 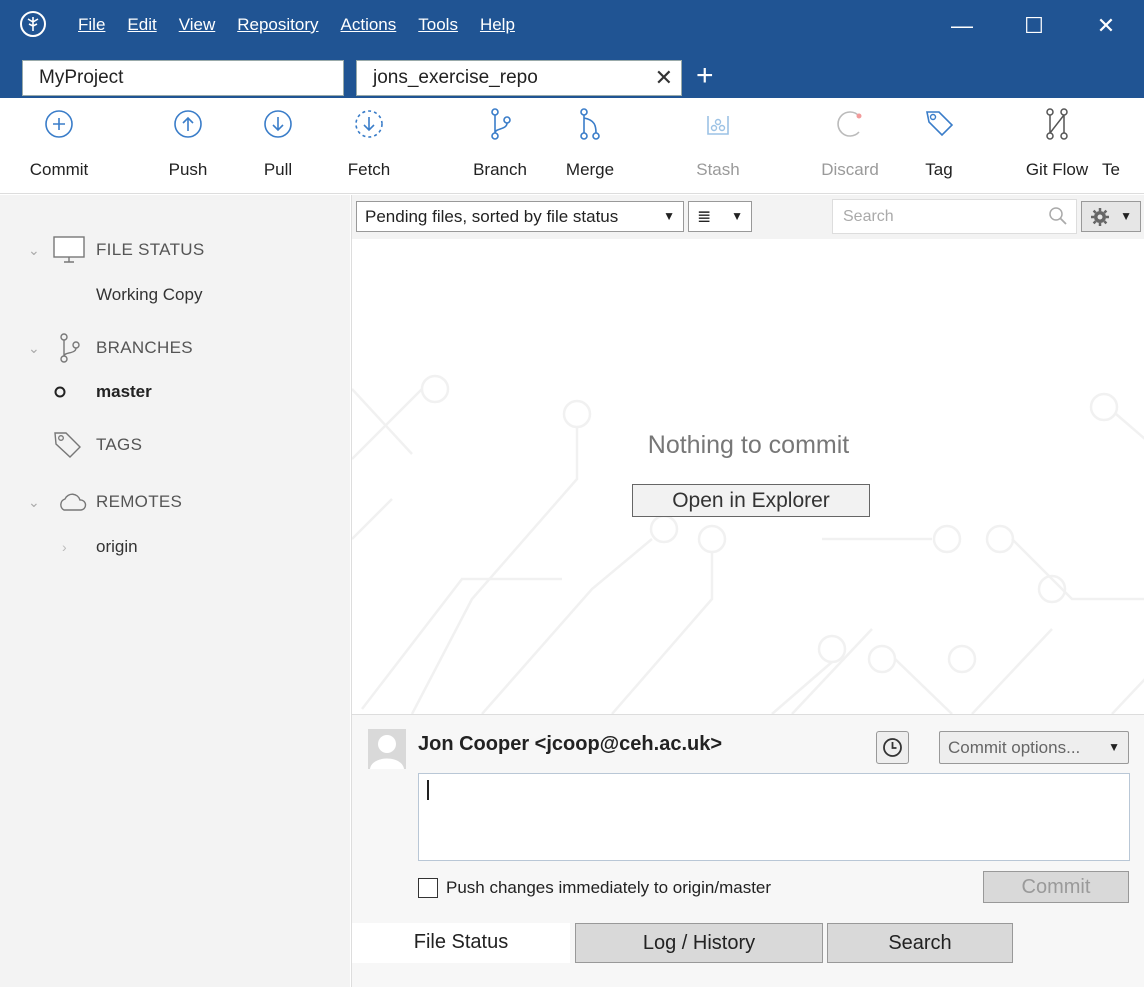 What do you see at coordinates (73, 502) in the screenshot?
I see `cloud-icon` at bounding box center [73, 502].